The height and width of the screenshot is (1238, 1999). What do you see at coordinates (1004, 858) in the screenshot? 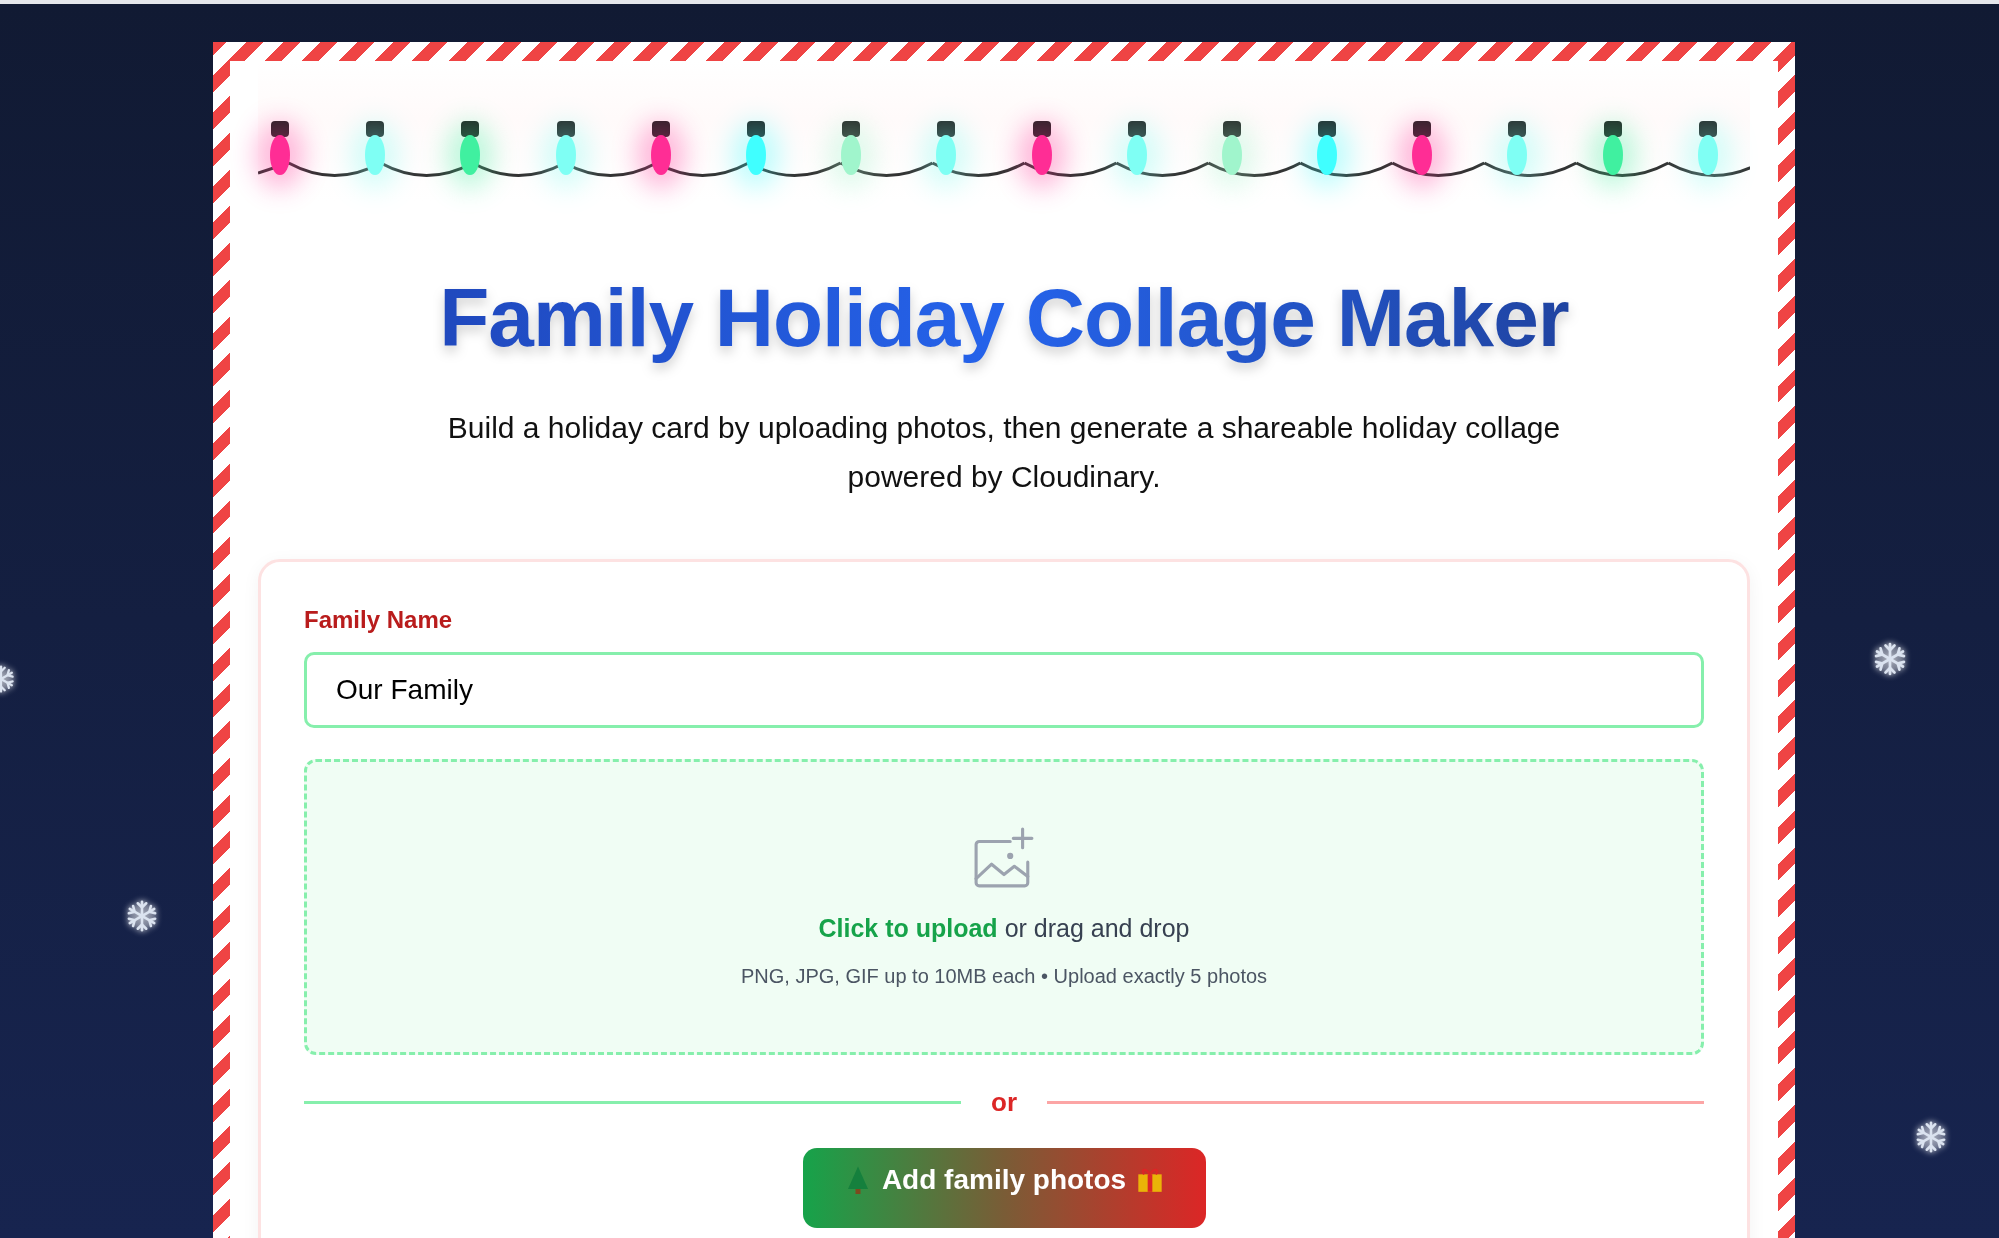
I see `add-image-icon` at bounding box center [1004, 858].